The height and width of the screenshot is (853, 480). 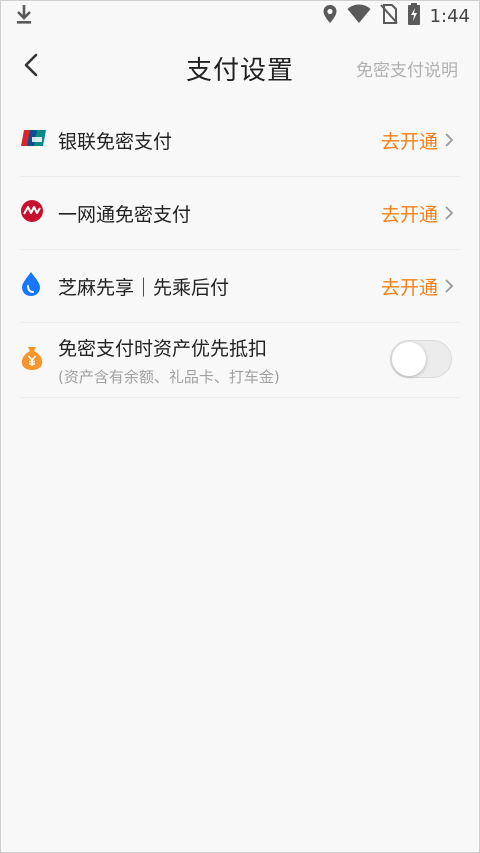 What do you see at coordinates (34, 140) in the screenshot?
I see `unionpay-icon` at bounding box center [34, 140].